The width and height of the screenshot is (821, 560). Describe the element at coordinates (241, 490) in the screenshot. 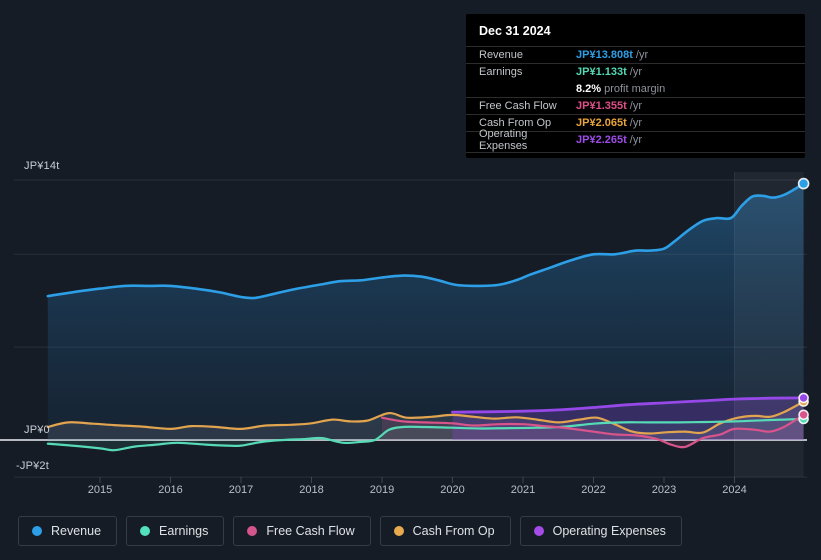

I see `x-axis-label-2017: 2017` at that location.